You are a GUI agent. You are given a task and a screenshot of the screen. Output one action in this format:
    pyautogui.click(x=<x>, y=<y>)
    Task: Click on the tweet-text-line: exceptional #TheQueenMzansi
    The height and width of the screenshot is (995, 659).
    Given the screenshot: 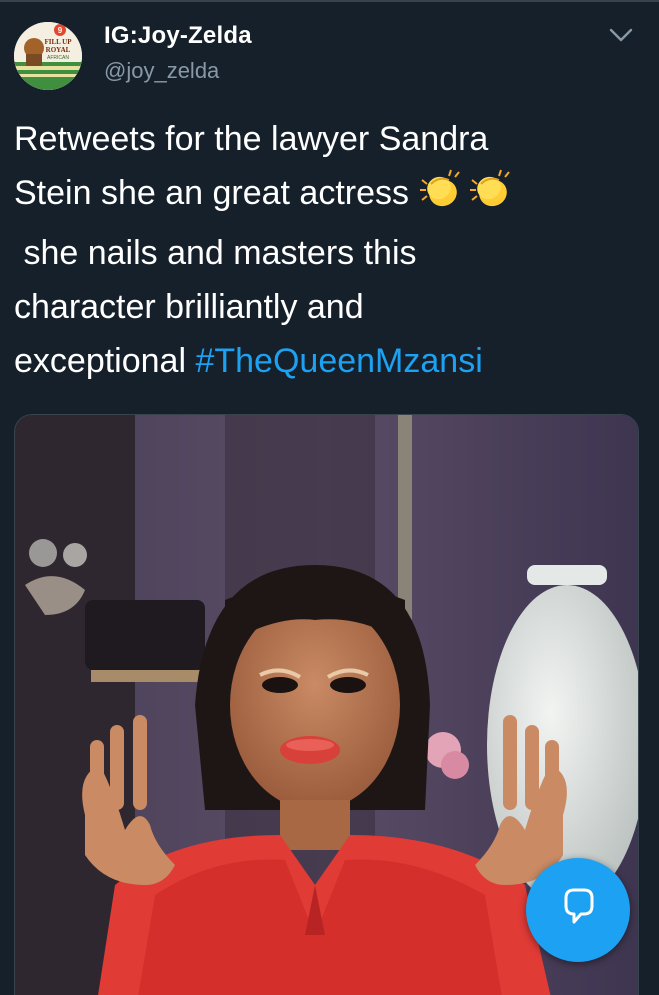 What is the action you would take?
    pyautogui.click(x=329, y=361)
    